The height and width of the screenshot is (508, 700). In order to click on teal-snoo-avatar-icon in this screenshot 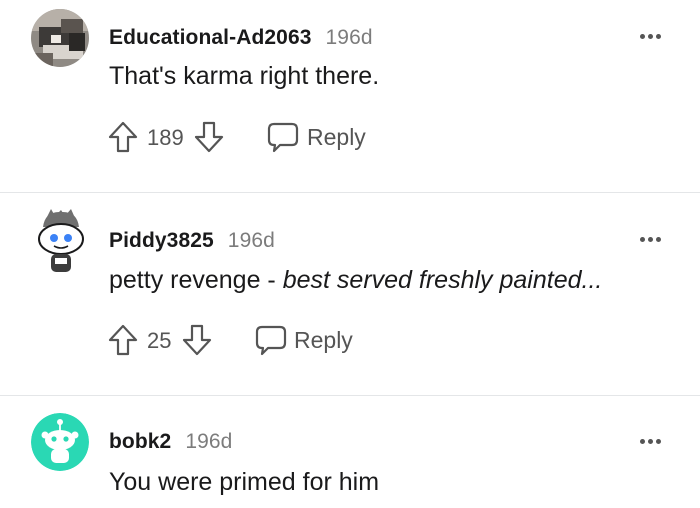, I will do `click(60, 442)`.